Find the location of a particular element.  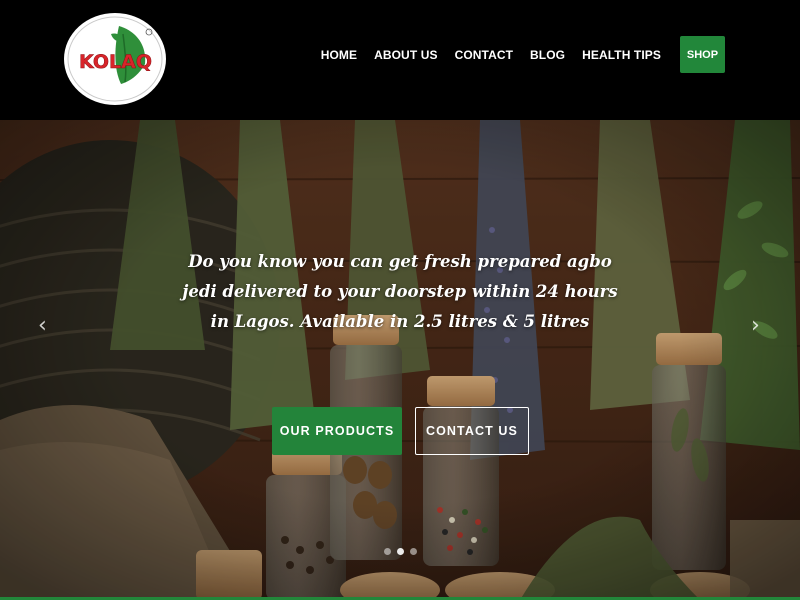

shop-button: SHOP is located at coordinates (702, 54).